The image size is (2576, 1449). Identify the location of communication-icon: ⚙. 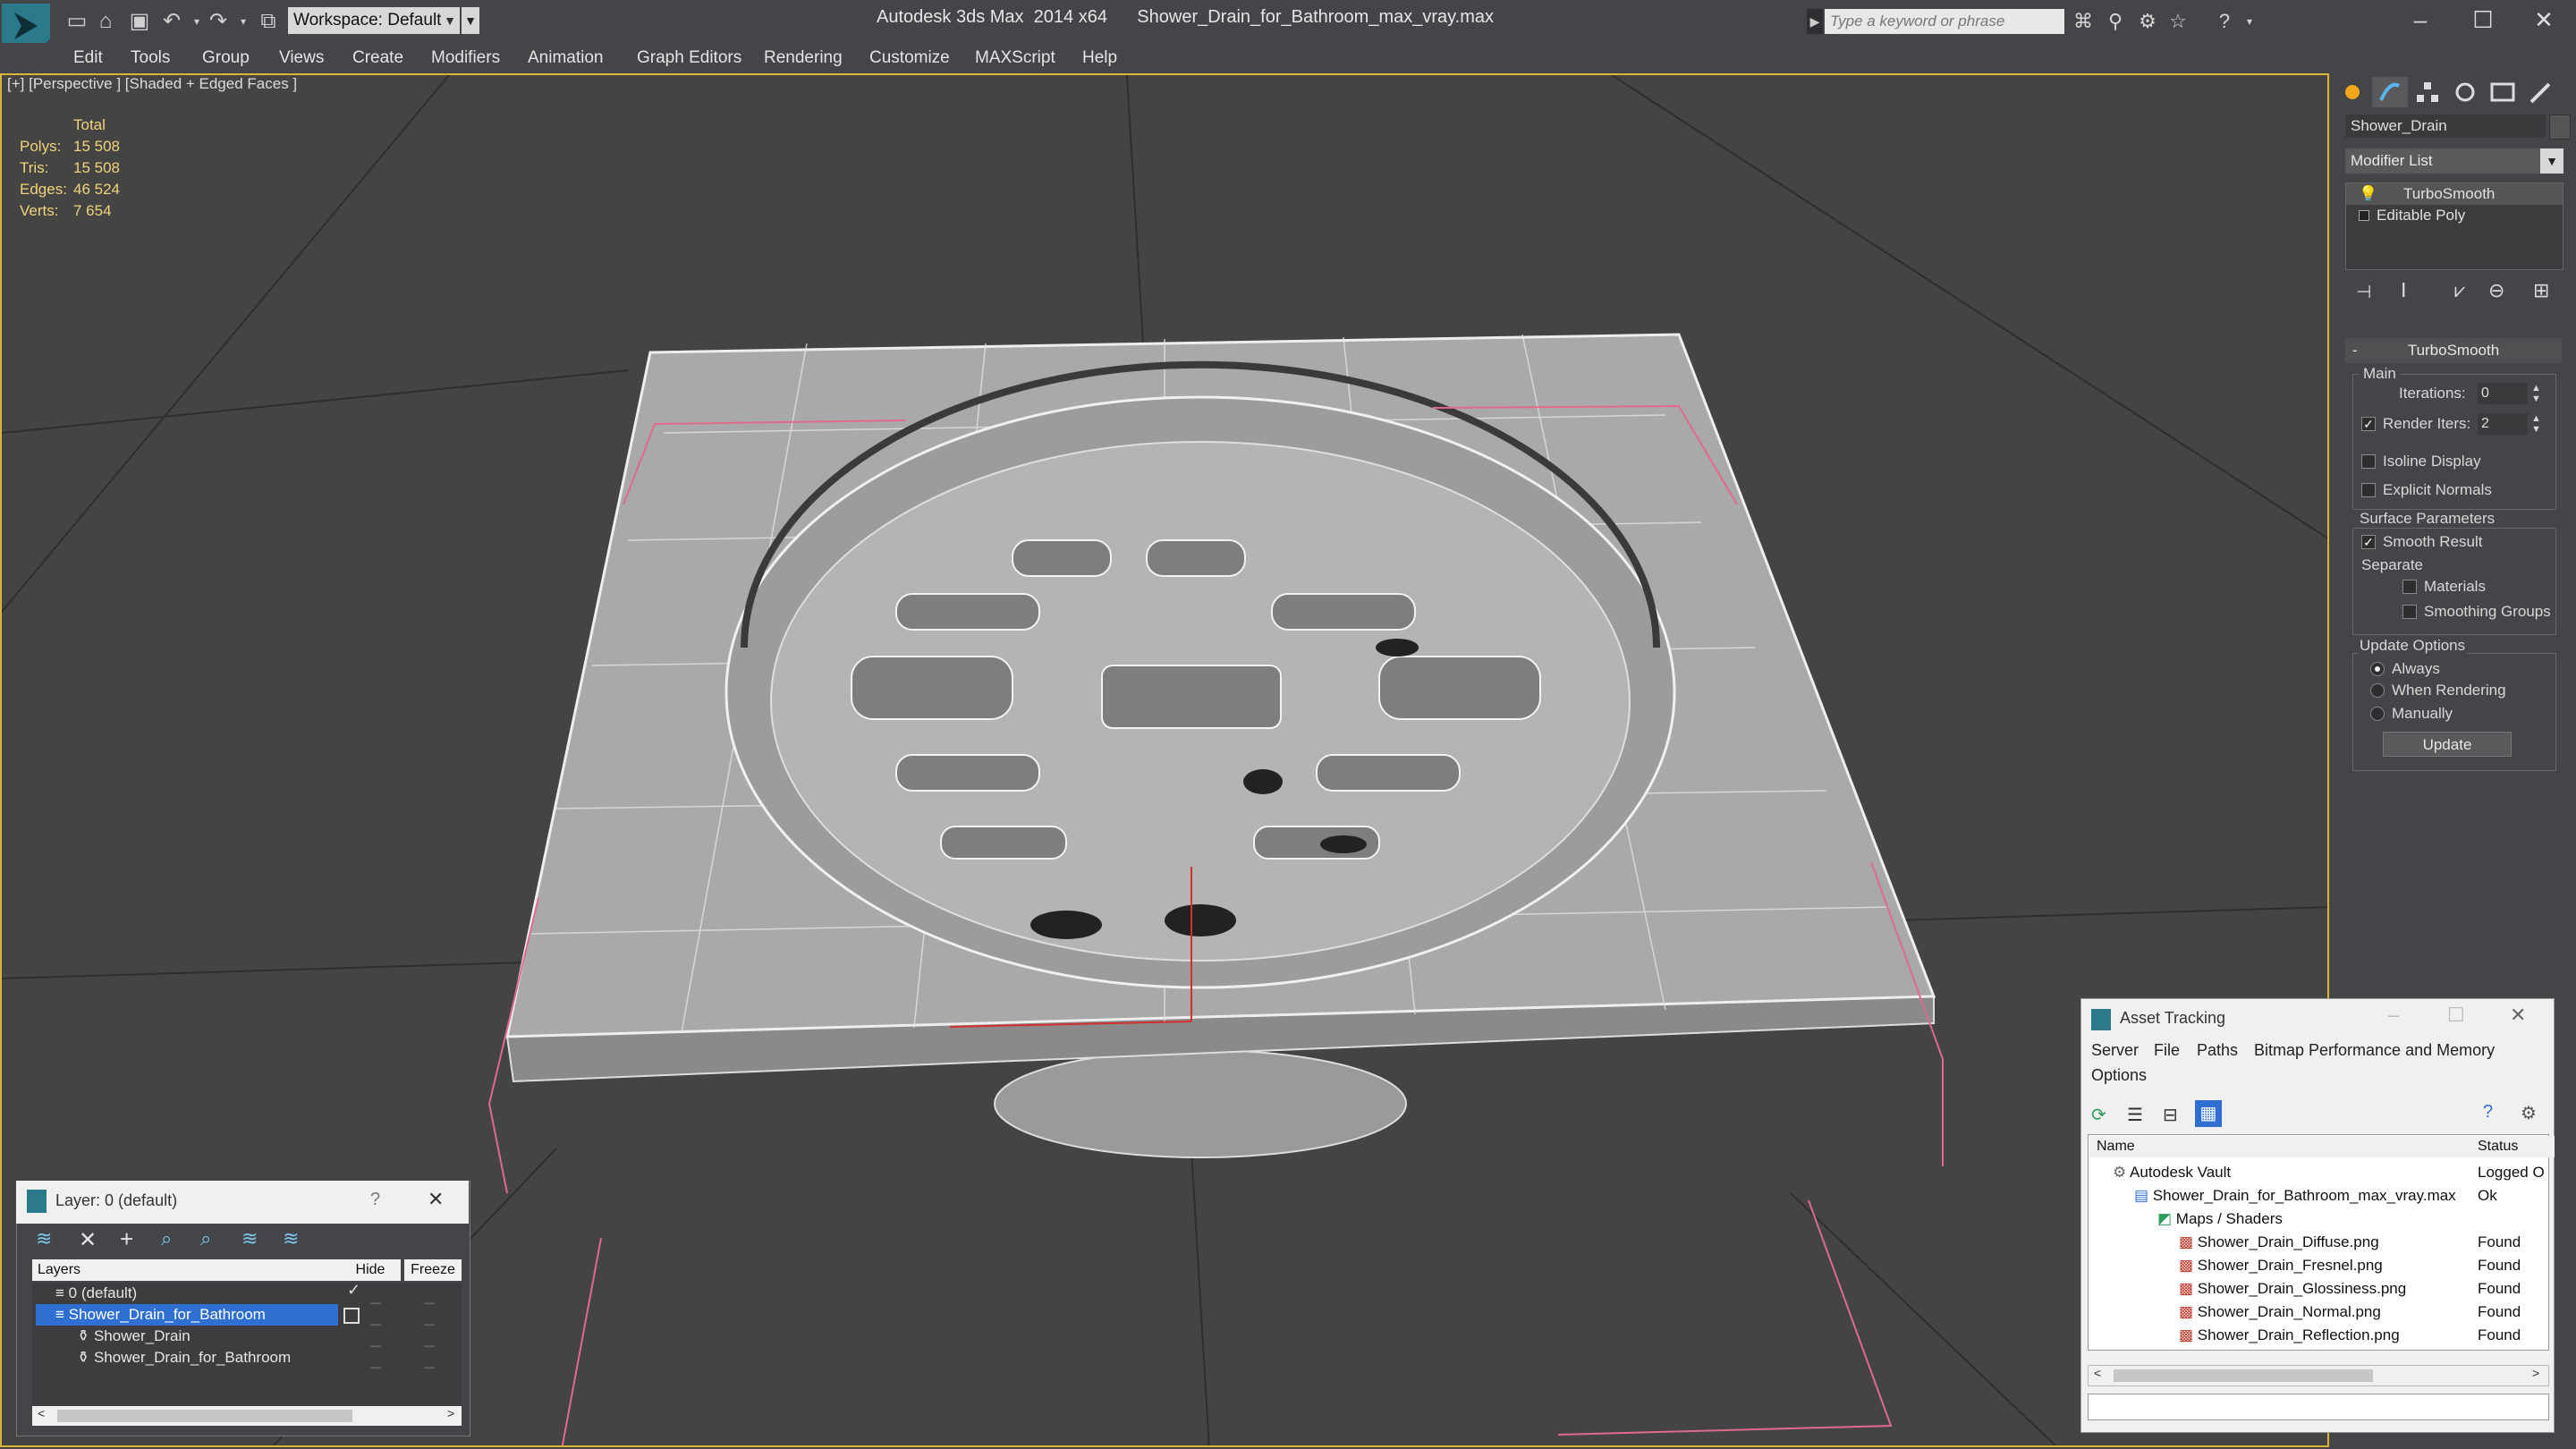
(2147, 21).